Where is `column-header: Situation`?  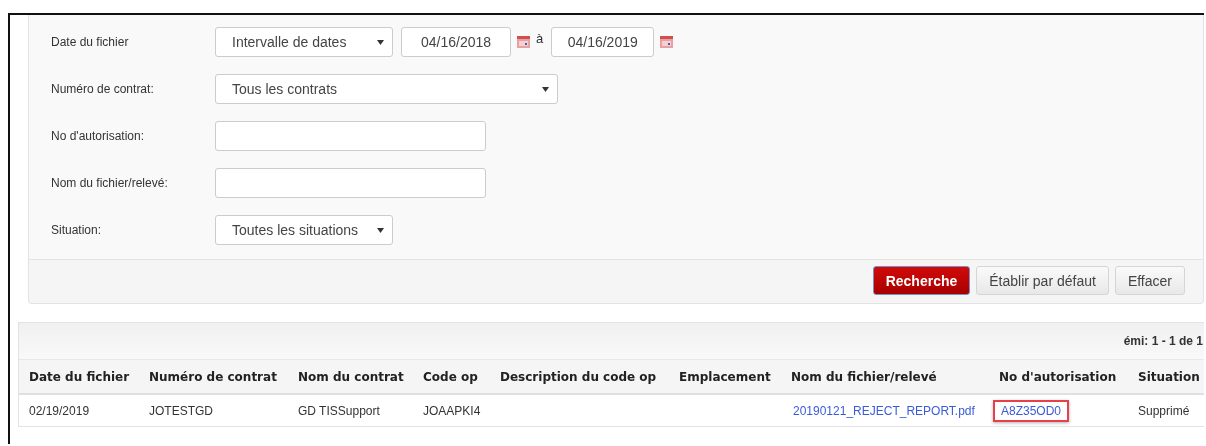 column-header: Situation is located at coordinates (1166, 377).